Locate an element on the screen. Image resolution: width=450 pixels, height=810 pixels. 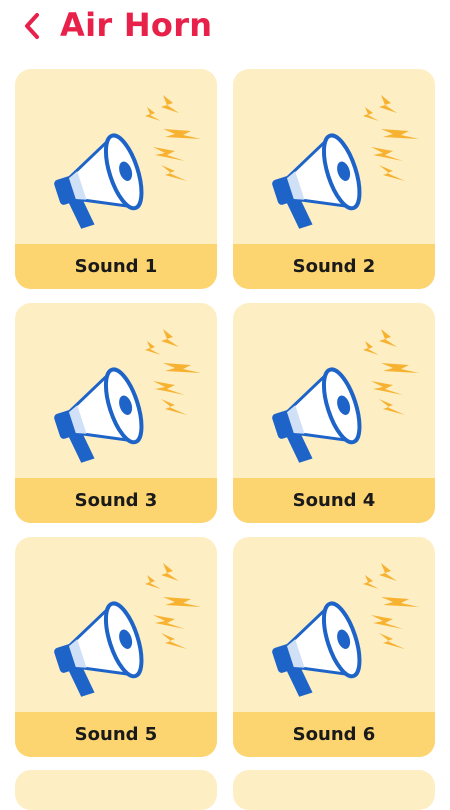
sound-card-5: Sound 5 is located at coordinates (116, 647).